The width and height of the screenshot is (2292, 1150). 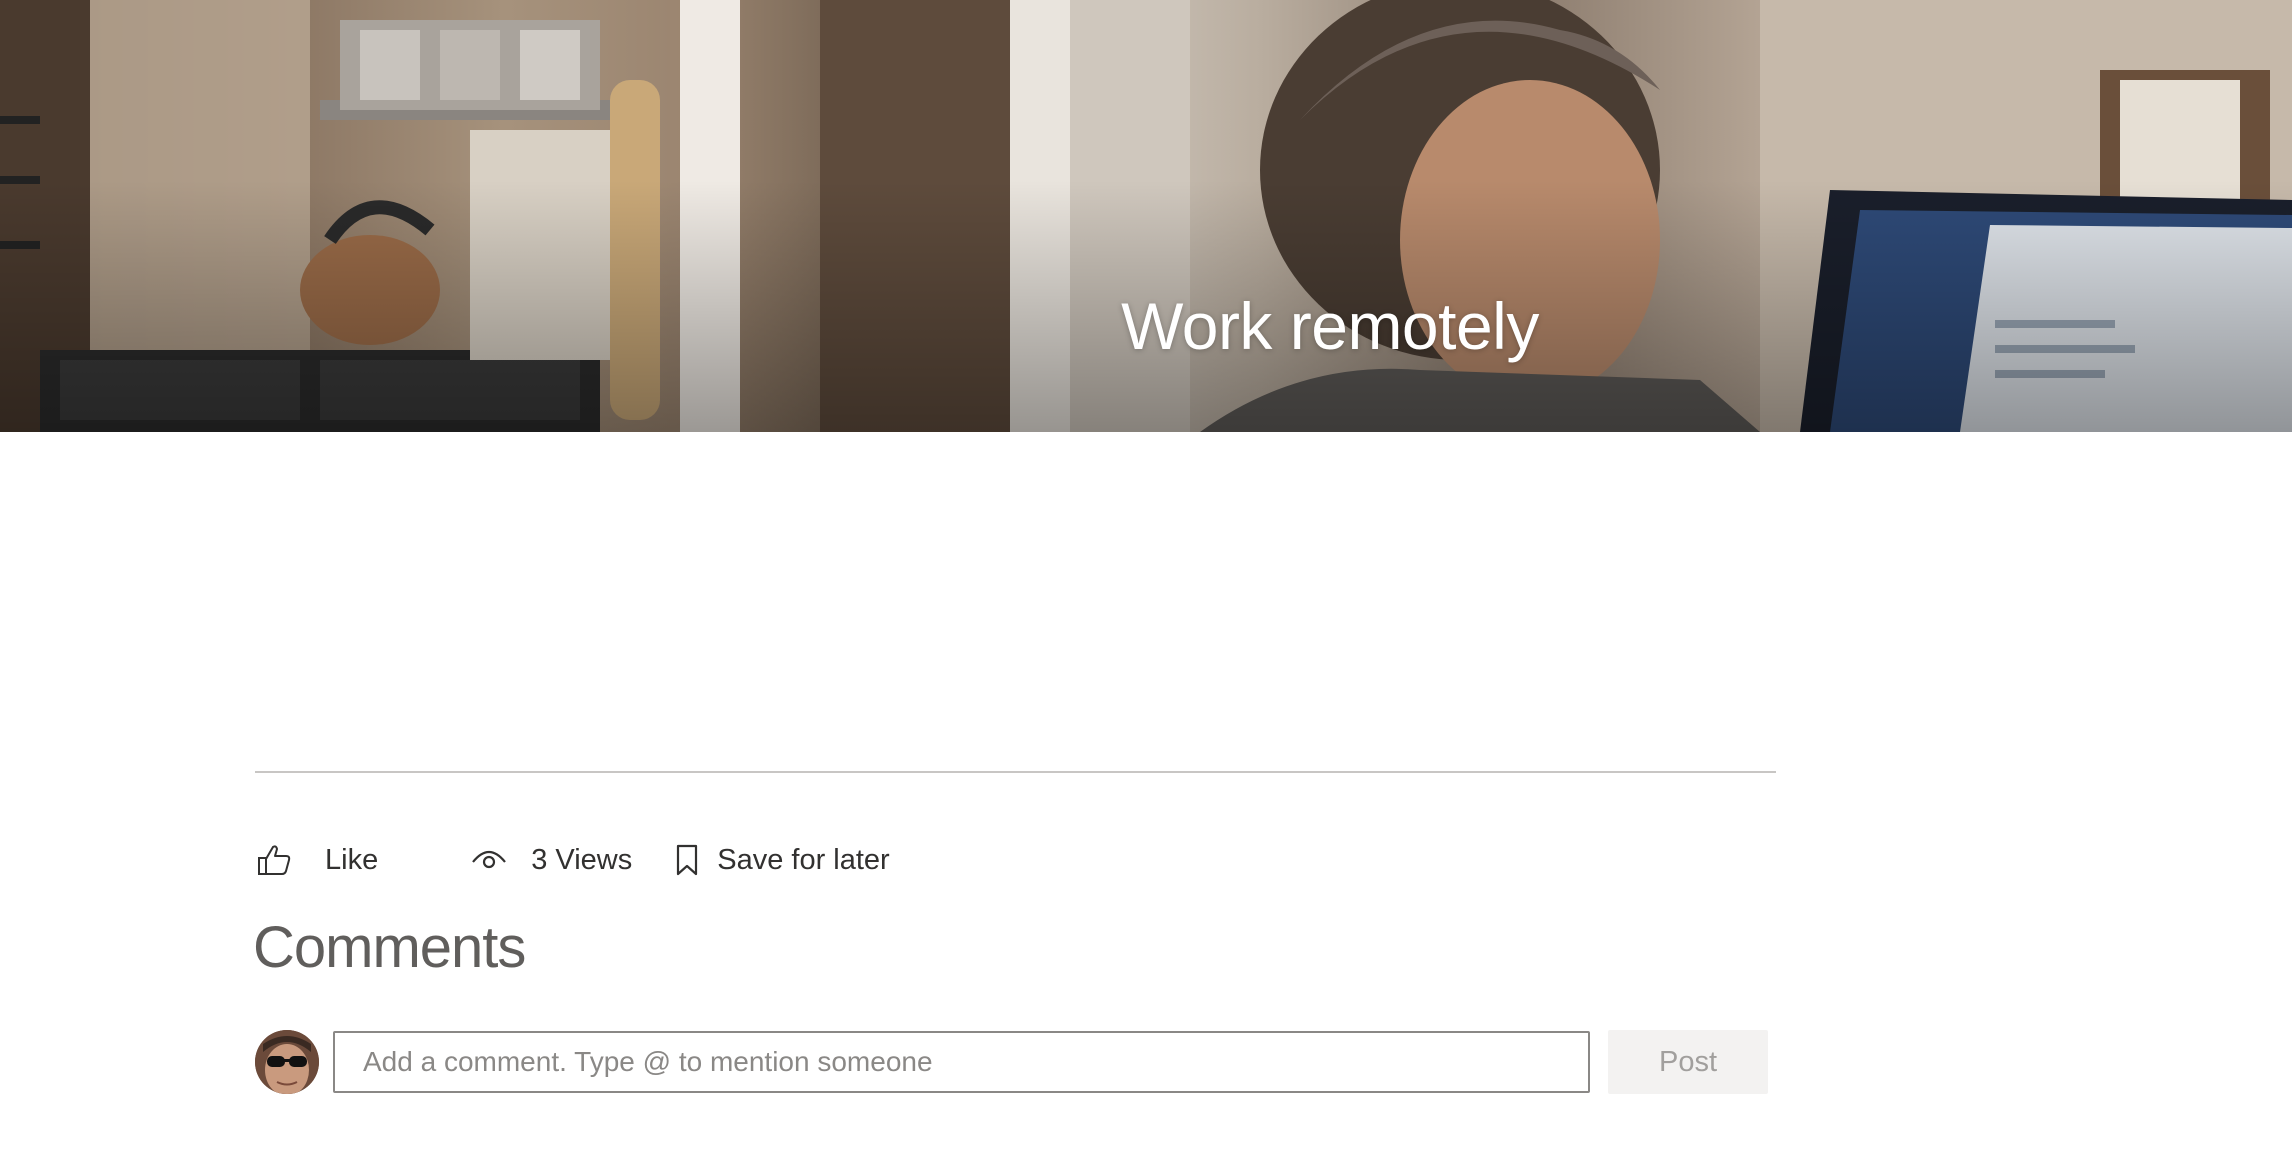 I want to click on bookmark-icon, so click(x=687, y=860).